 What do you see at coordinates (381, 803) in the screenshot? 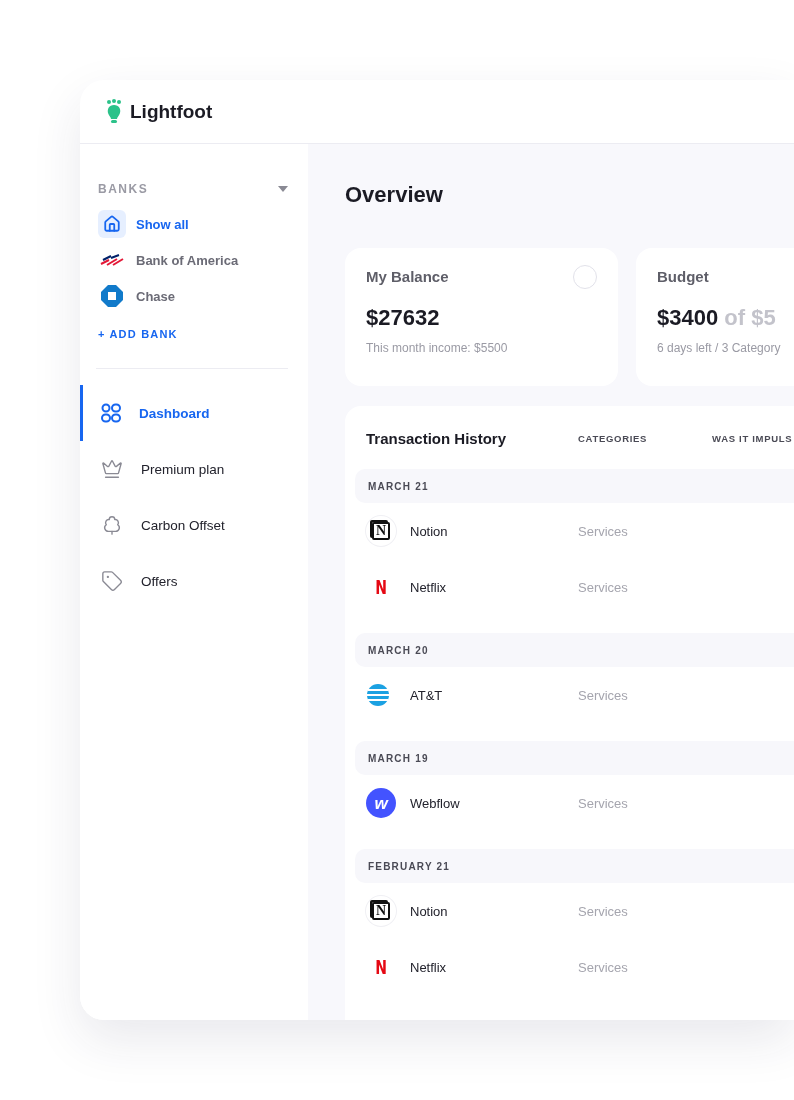
I see `webflow-logo: w` at bounding box center [381, 803].